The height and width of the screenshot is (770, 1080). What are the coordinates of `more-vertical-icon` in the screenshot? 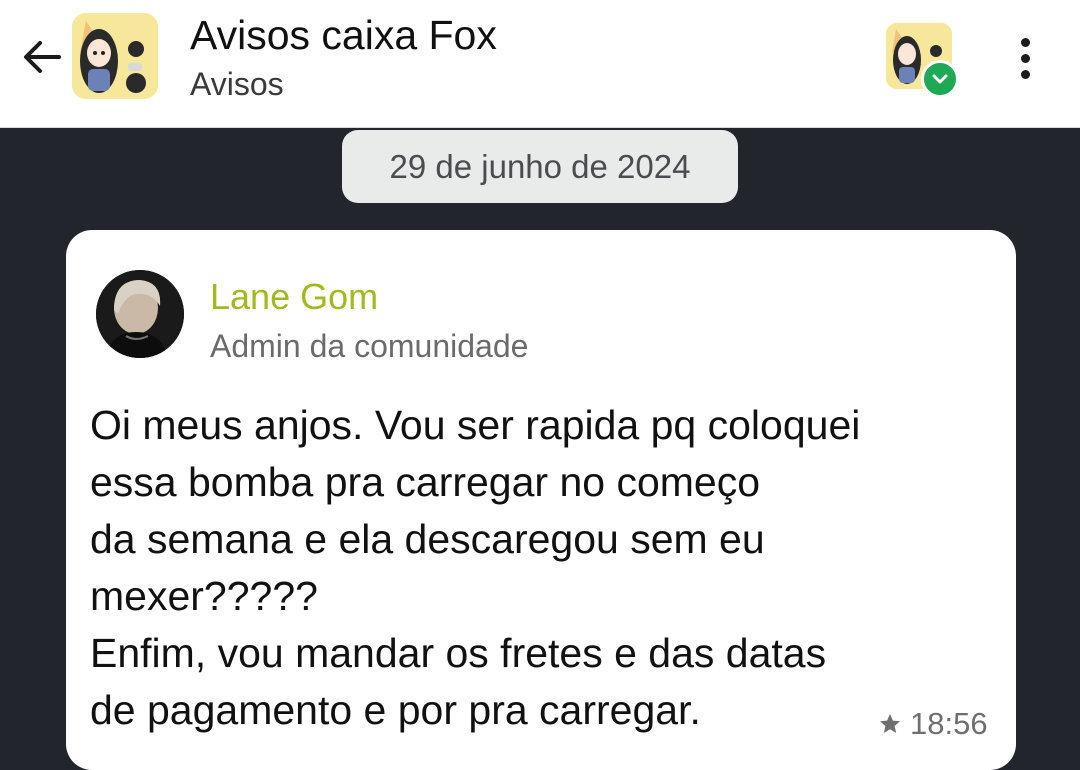 It's located at (1025, 42).